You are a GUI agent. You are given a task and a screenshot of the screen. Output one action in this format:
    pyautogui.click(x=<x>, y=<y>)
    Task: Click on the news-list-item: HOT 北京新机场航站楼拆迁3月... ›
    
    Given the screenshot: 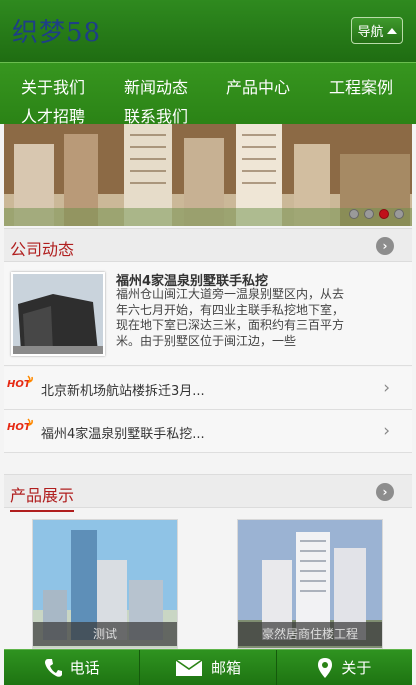 What is the action you would take?
    pyautogui.click(x=208, y=388)
    